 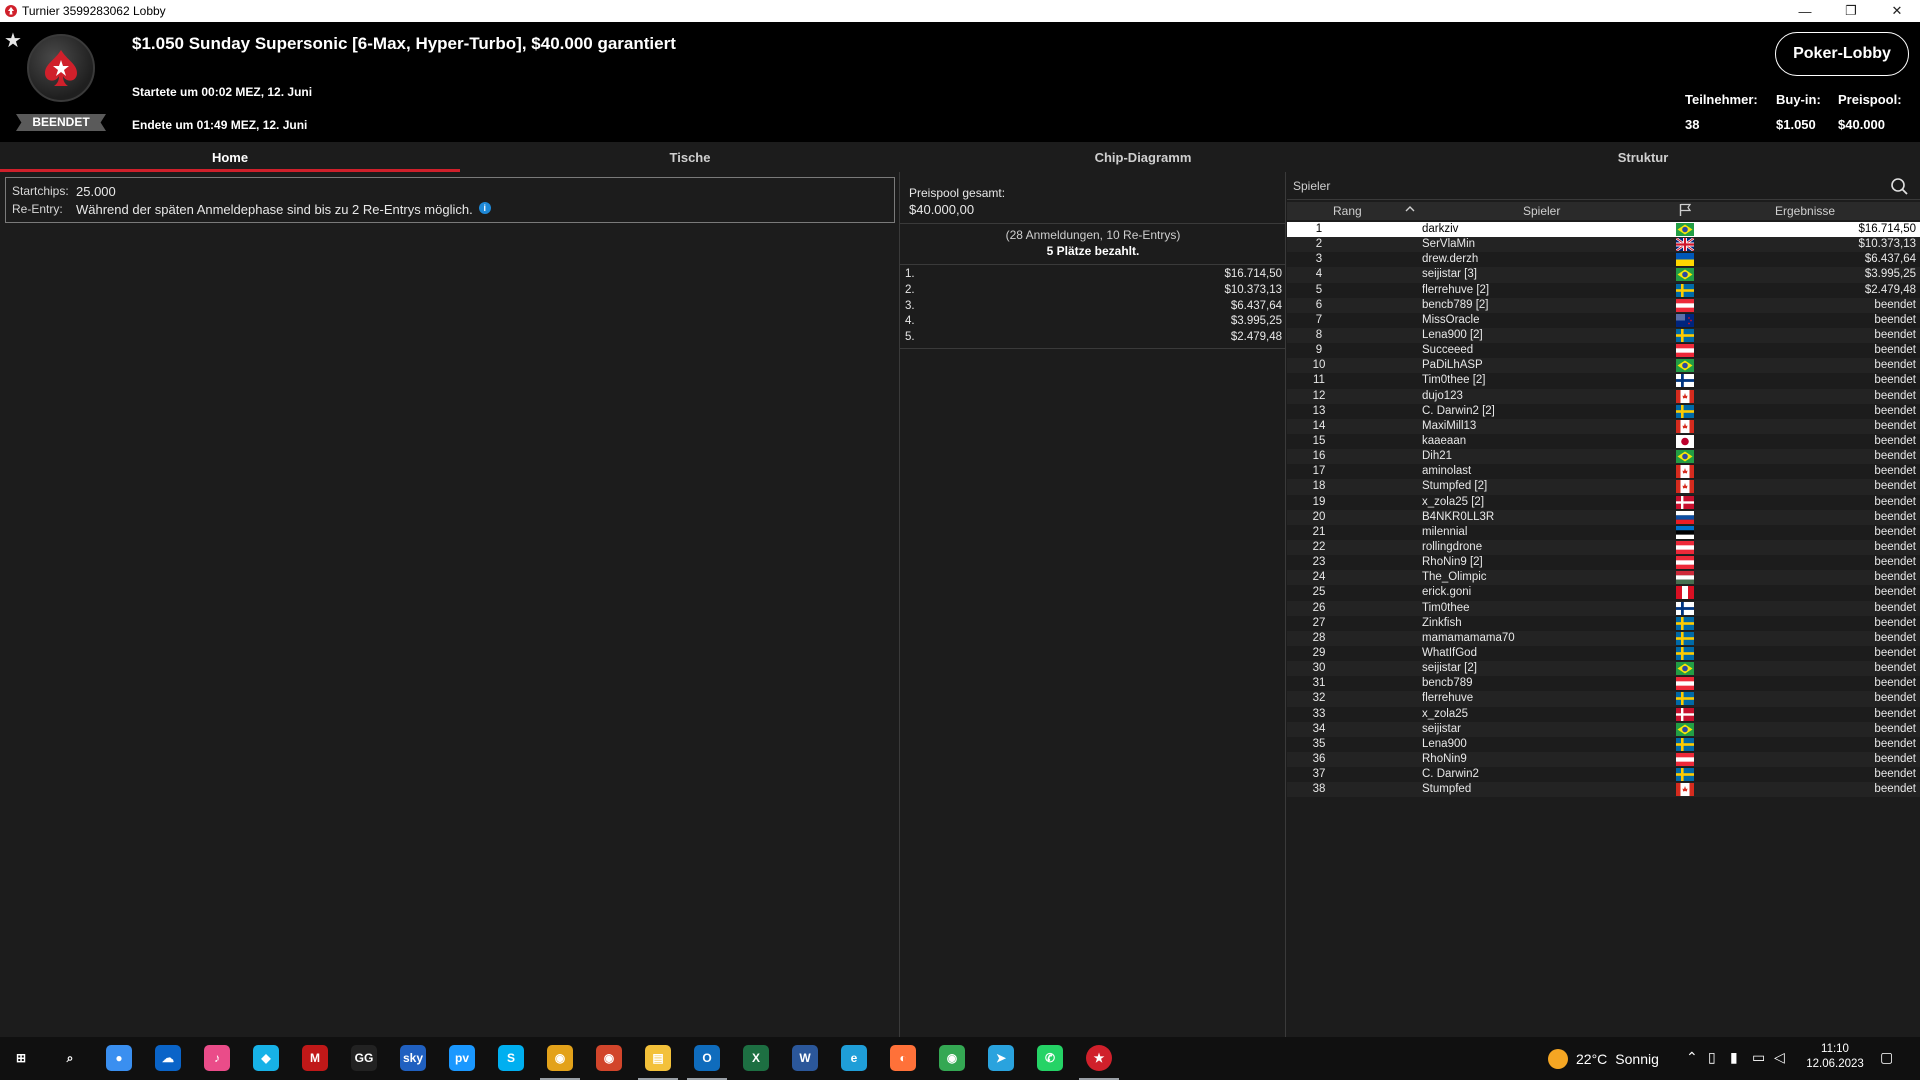 I want to click on favorite-star-icon: ★, so click(x=13, y=40).